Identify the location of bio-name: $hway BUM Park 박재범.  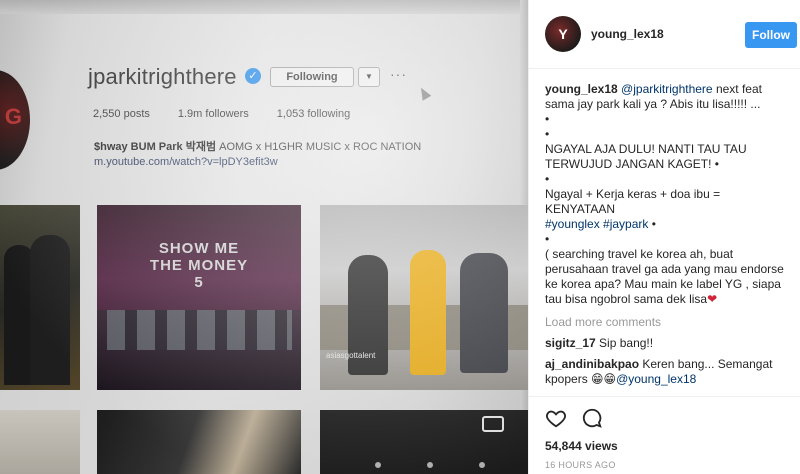
(155, 147).